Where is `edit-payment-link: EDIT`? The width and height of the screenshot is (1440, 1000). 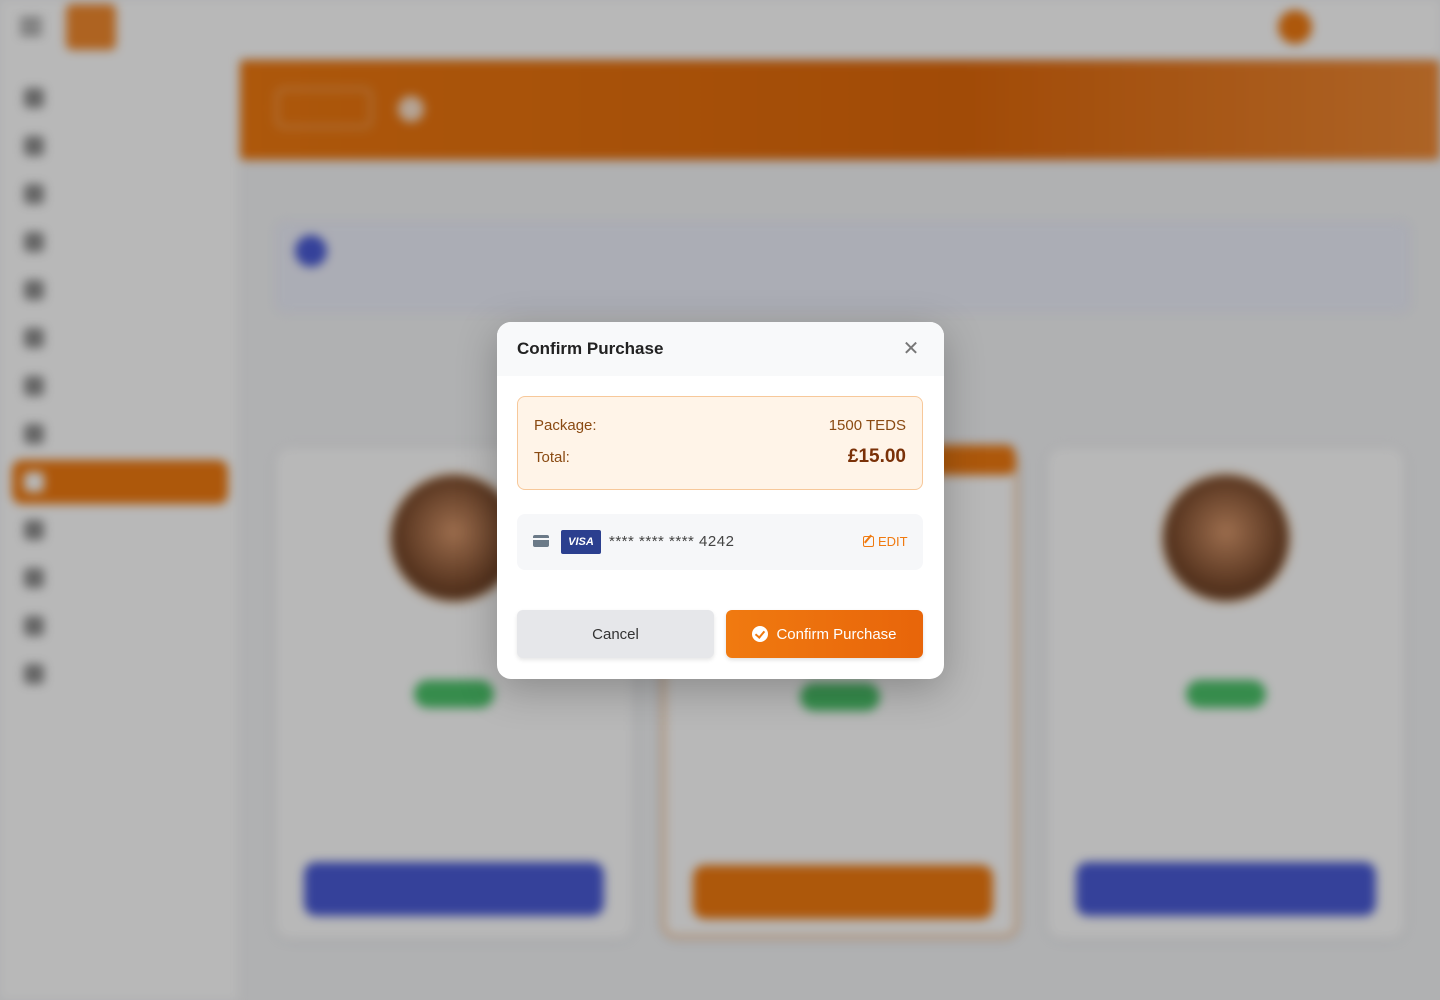 edit-payment-link: EDIT is located at coordinates (885, 541).